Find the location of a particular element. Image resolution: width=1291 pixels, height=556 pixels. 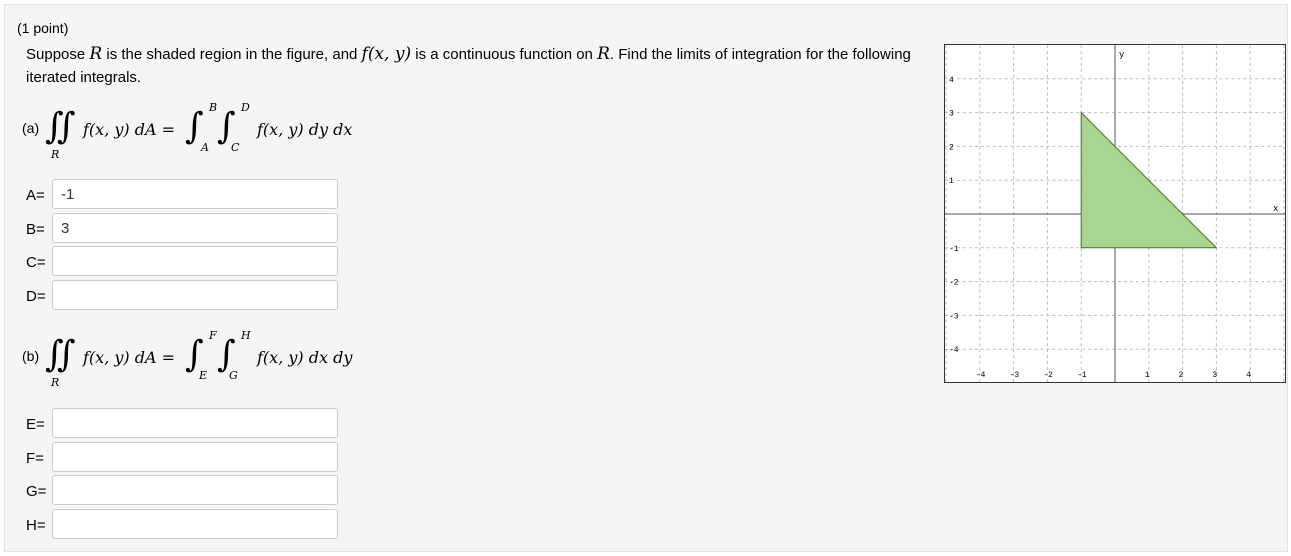

field-label-g: G= is located at coordinates (36, 491).